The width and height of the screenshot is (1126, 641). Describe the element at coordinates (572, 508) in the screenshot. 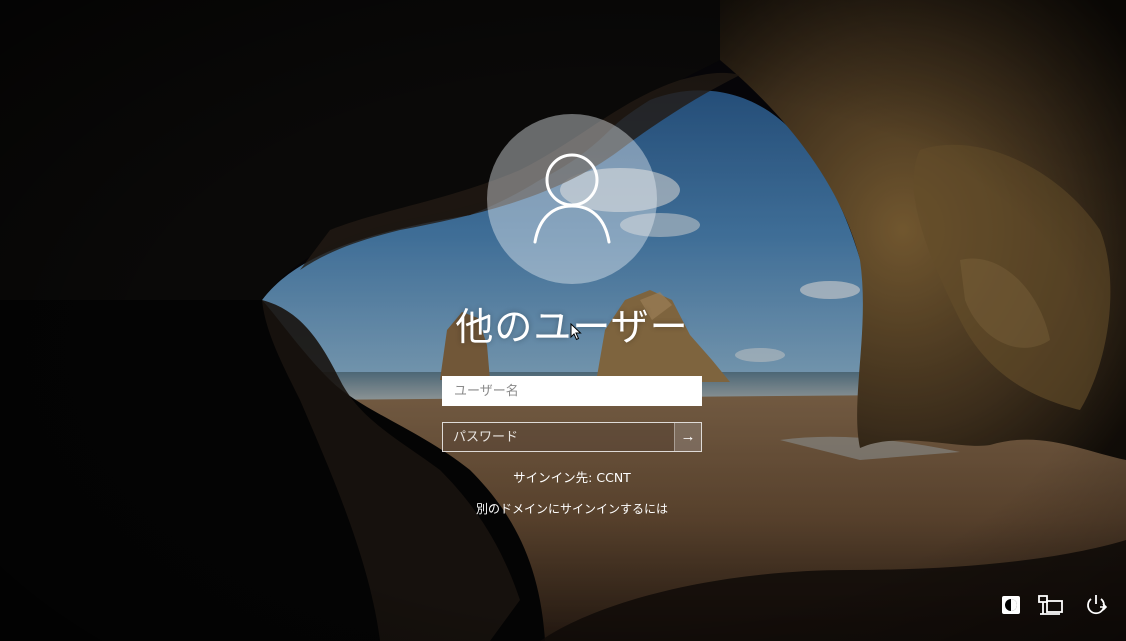

I see `other-domain-link: 別のドメインにサインインするには` at that location.